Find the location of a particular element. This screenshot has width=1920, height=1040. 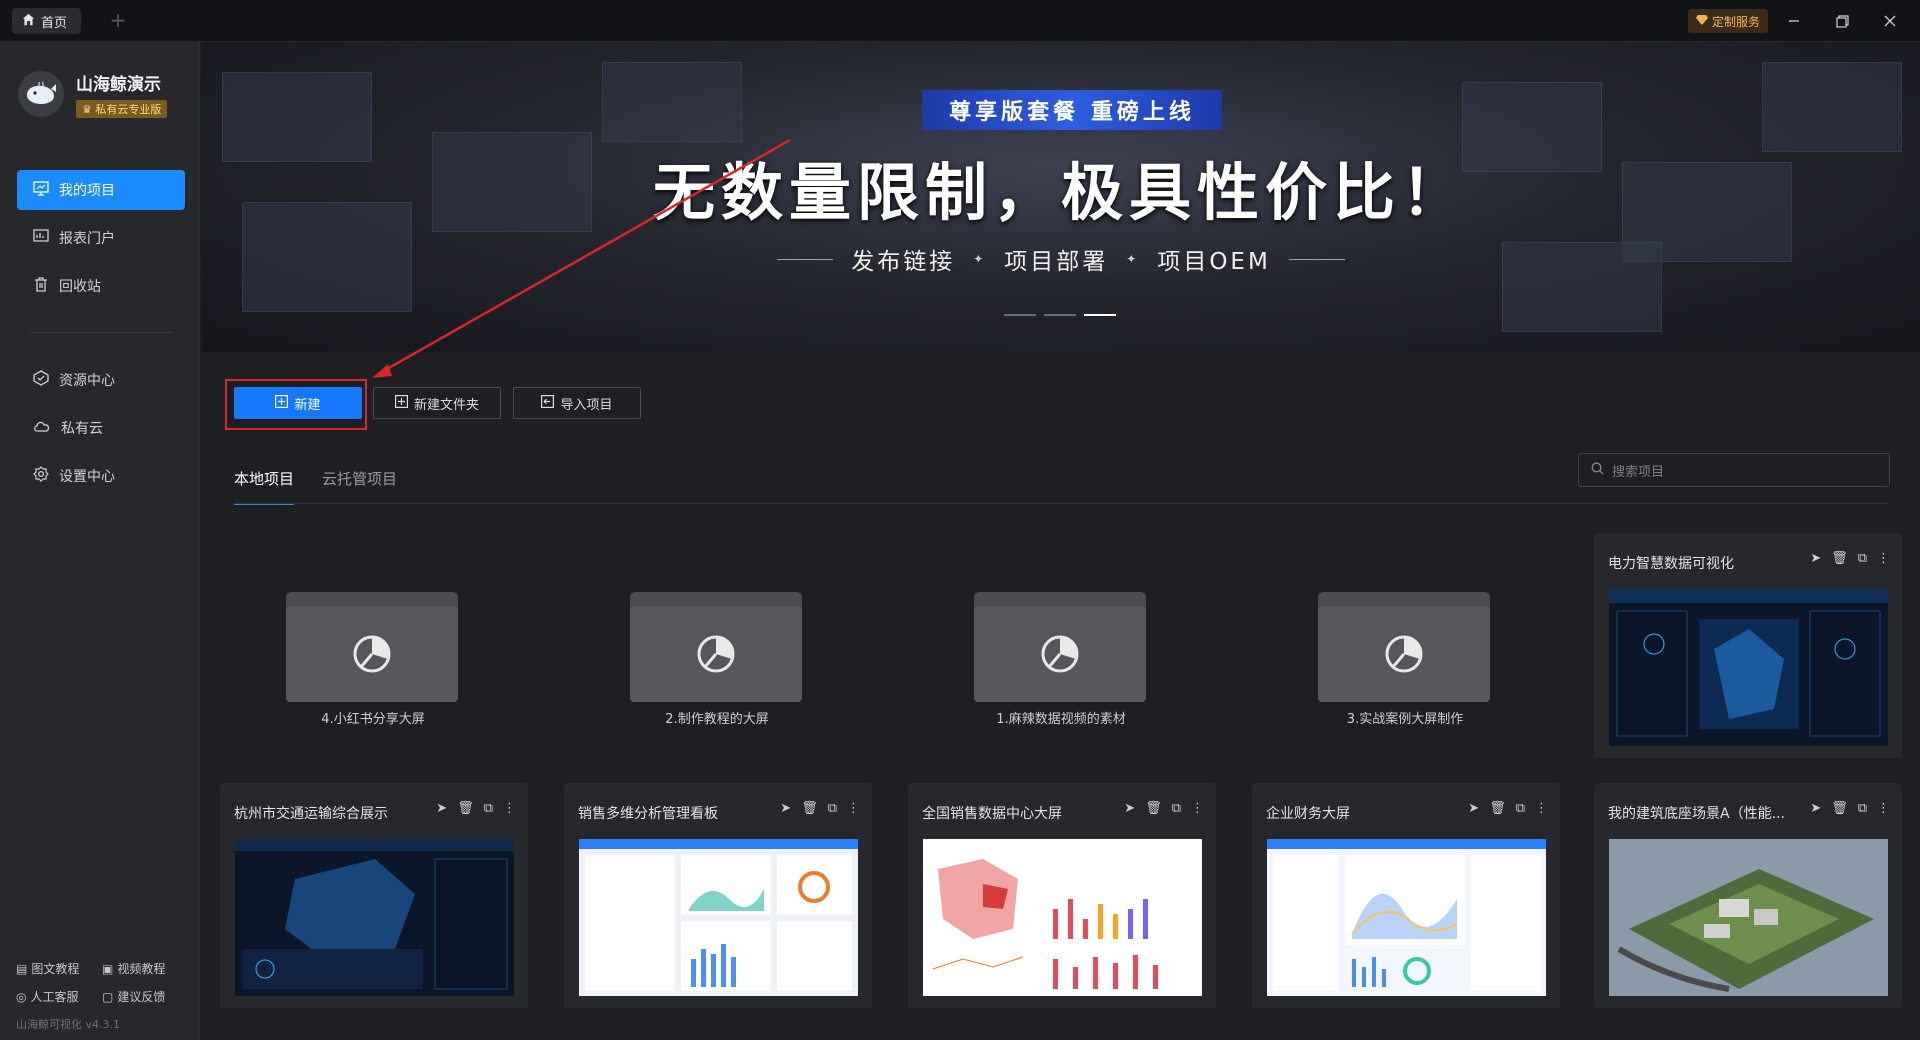

new-project-label: 新建 is located at coordinates (307, 405).